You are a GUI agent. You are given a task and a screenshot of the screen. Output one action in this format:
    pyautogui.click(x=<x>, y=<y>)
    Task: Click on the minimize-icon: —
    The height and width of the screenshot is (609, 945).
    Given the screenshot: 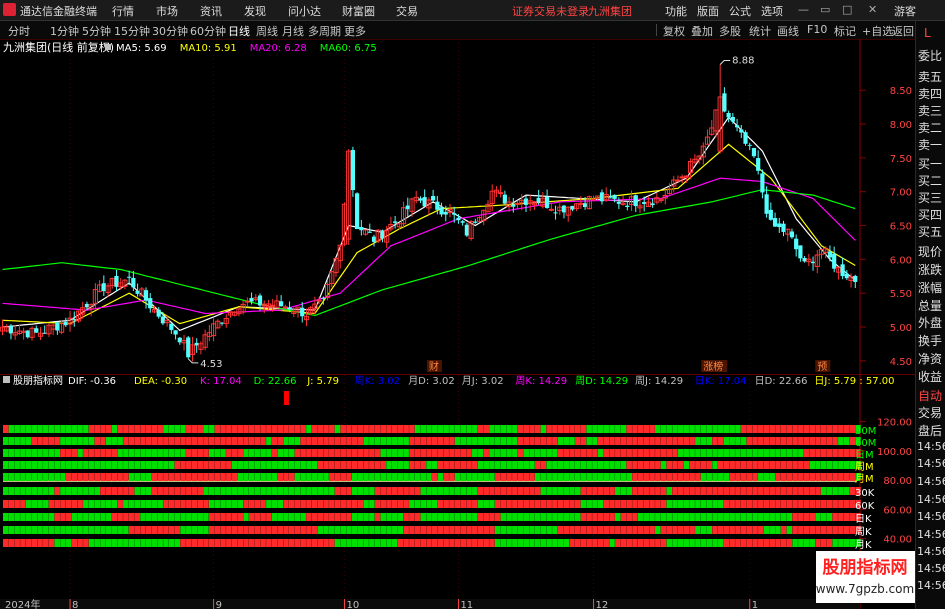 What is the action you would take?
    pyautogui.click(x=803, y=9)
    